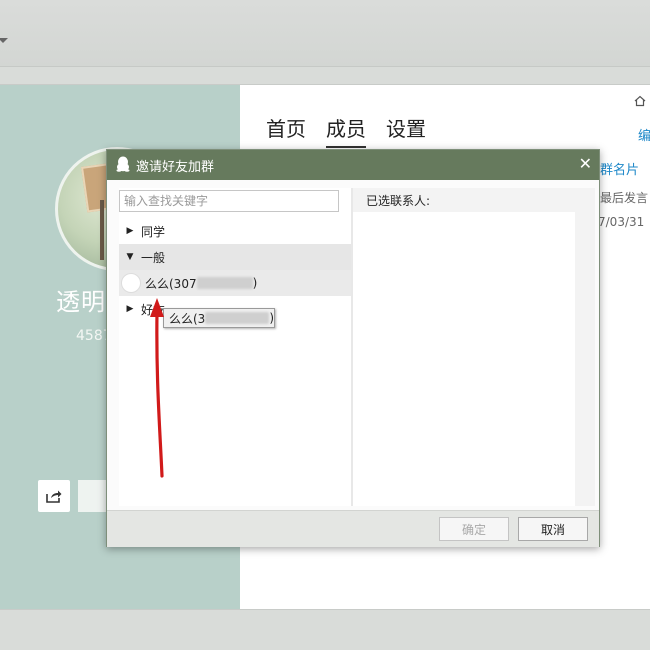  What do you see at coordinates (157, 388) in the screenshot?
I see `annotation-arrow` at bounding box center [157, 388].